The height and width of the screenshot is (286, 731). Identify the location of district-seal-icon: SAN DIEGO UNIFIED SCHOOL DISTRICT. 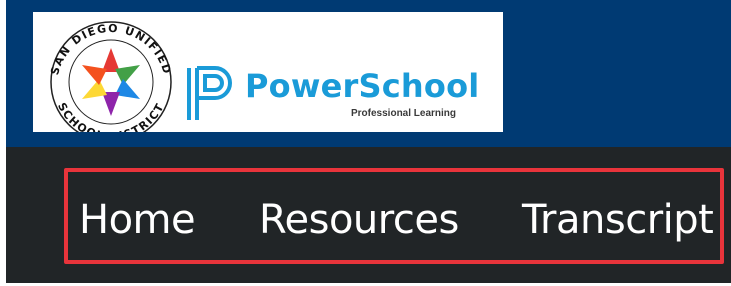
(110, 76).